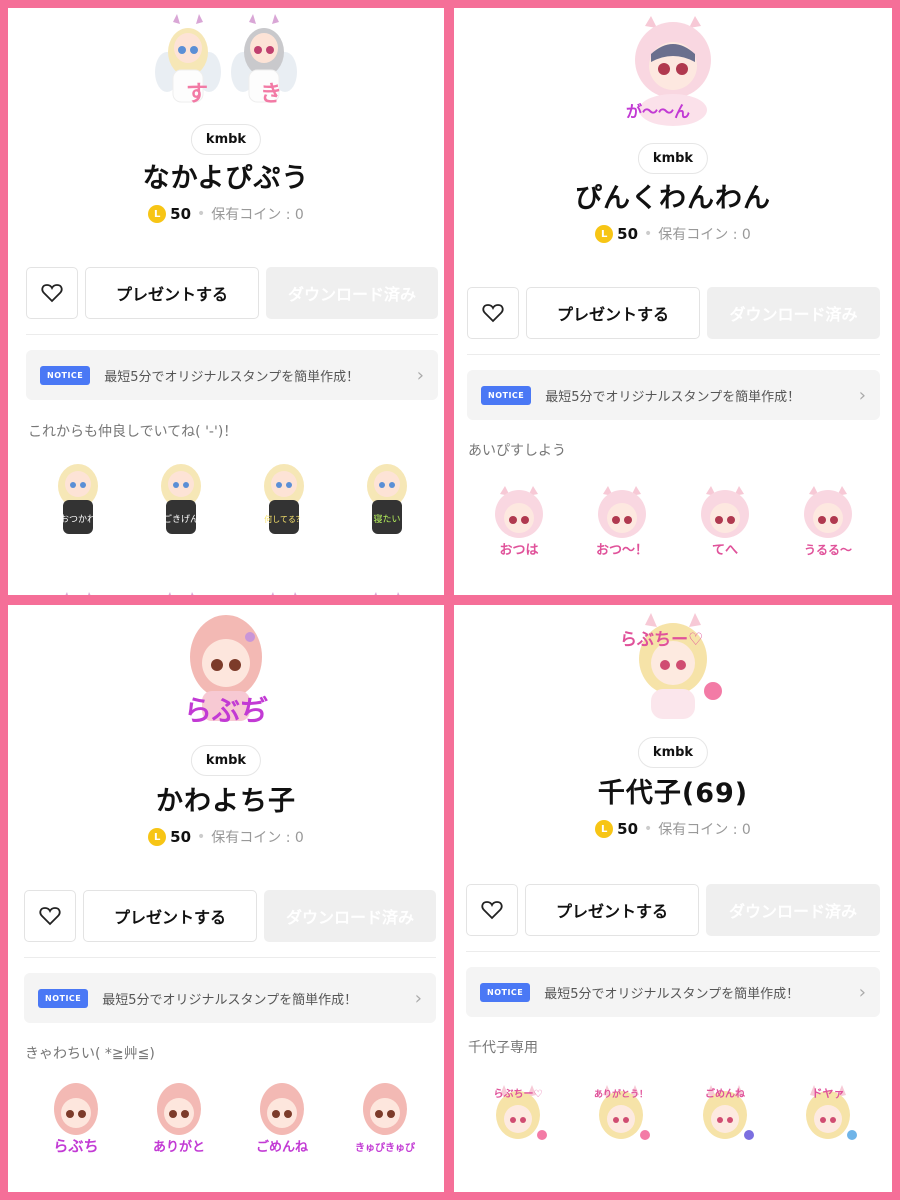  I want to click on sticker-item: おつかれ, so click(78, 496).